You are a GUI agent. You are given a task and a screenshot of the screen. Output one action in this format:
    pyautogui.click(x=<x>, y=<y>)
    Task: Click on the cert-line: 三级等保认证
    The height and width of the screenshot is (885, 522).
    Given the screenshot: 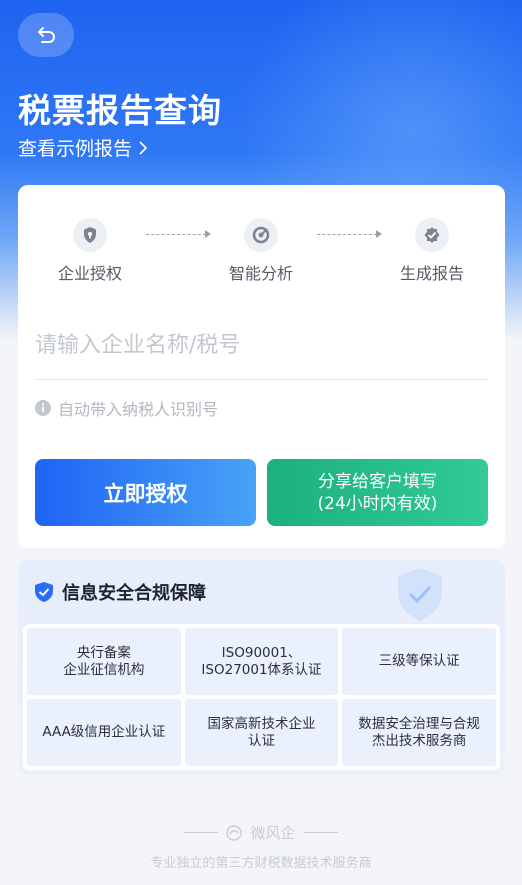 What is the action you would take?
    pyautogui.click(x=419, y=661)
    